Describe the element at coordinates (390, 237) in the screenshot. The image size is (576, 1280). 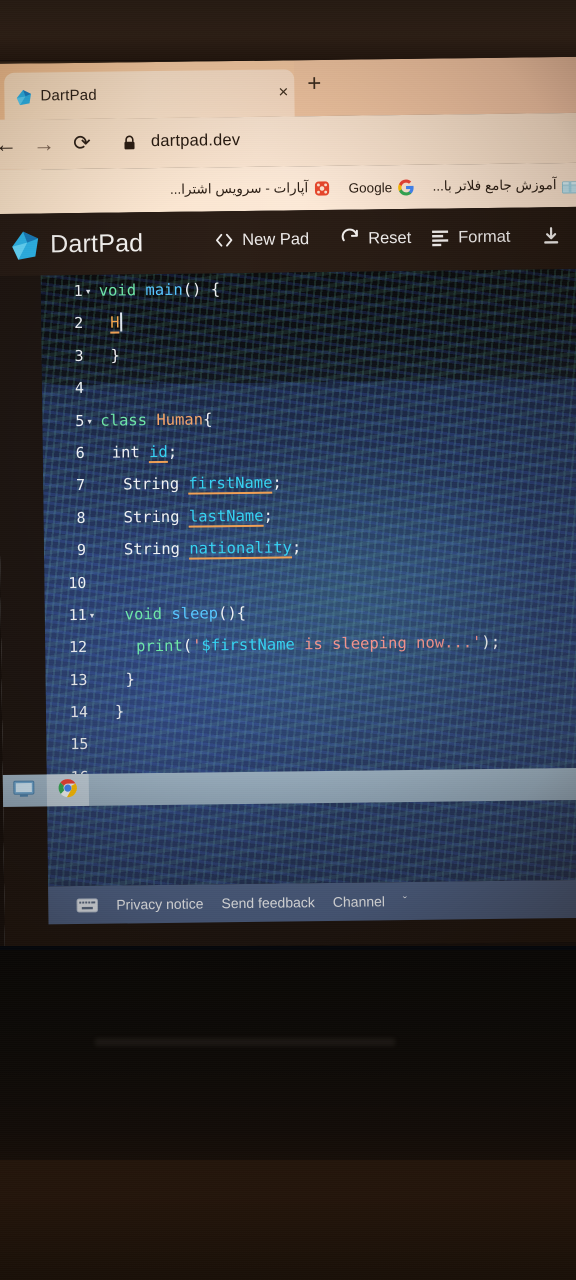
I see `reset-label: Reset` at that location.